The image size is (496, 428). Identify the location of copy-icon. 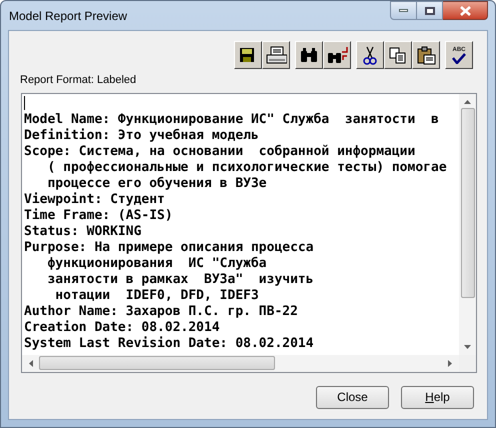
(398, 55).